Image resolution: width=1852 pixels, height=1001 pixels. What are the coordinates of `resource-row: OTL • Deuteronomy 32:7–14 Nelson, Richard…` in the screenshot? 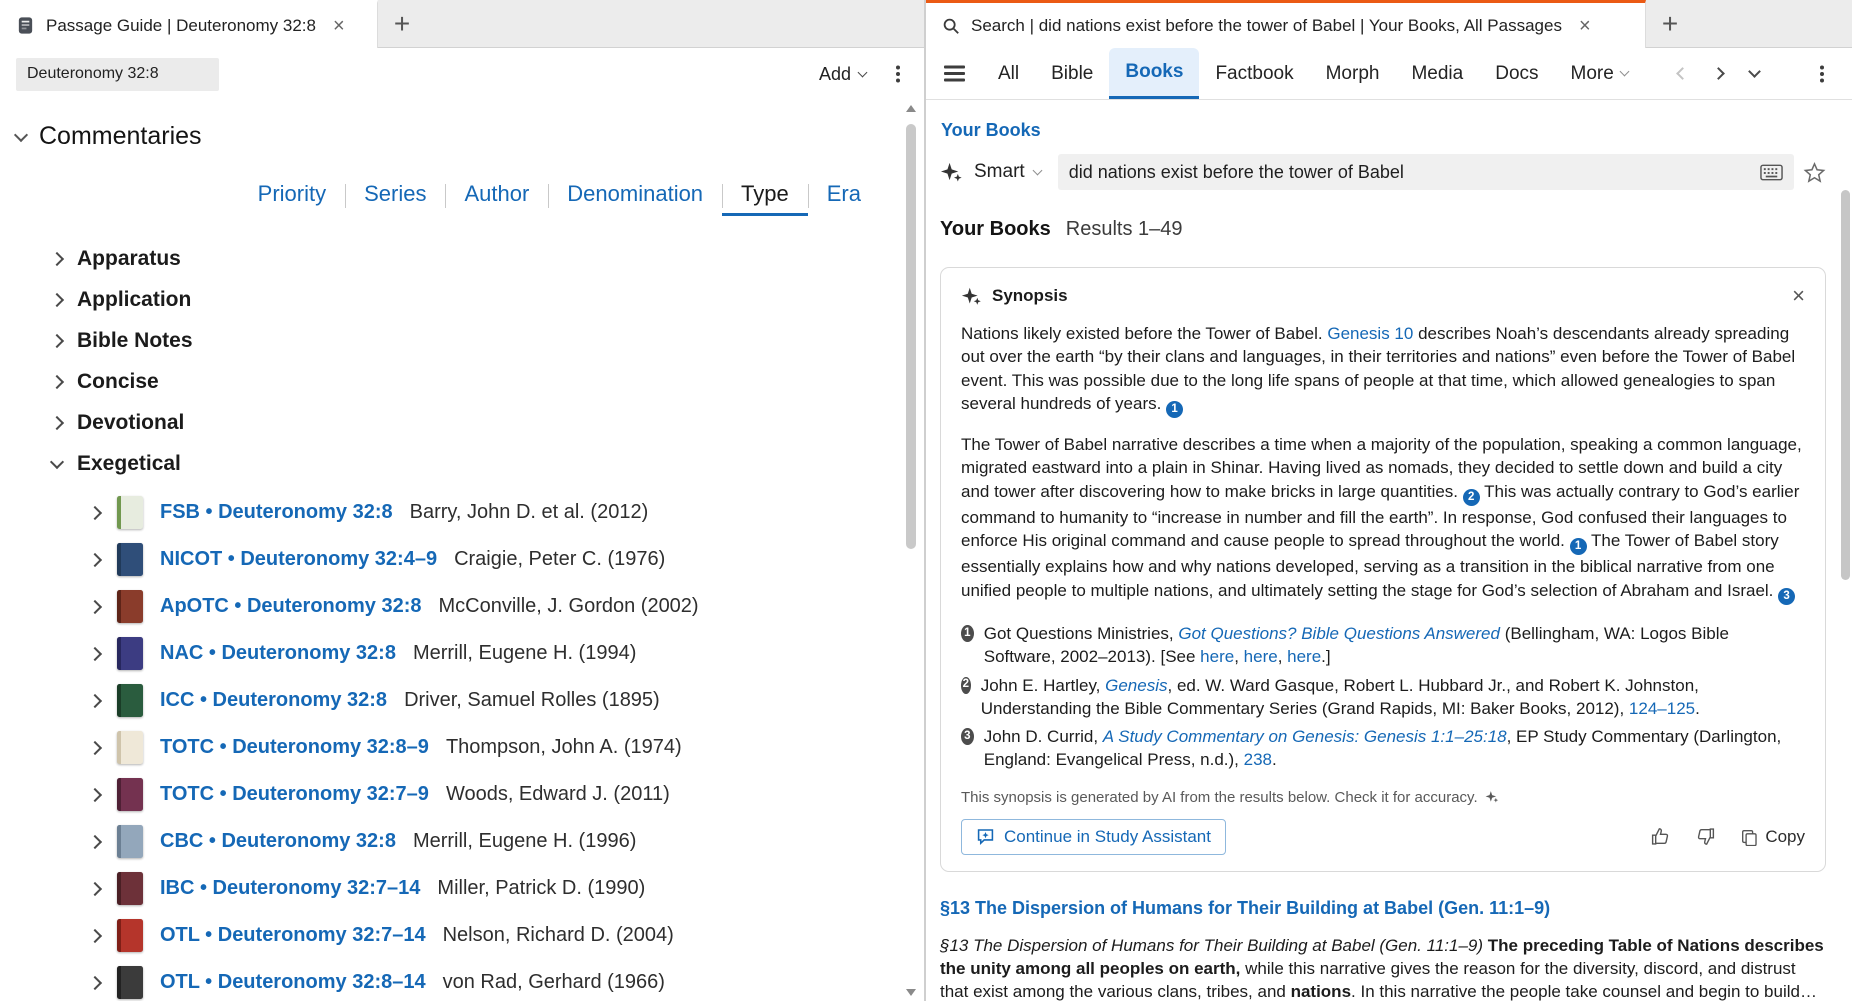 It's located at (462, 935).